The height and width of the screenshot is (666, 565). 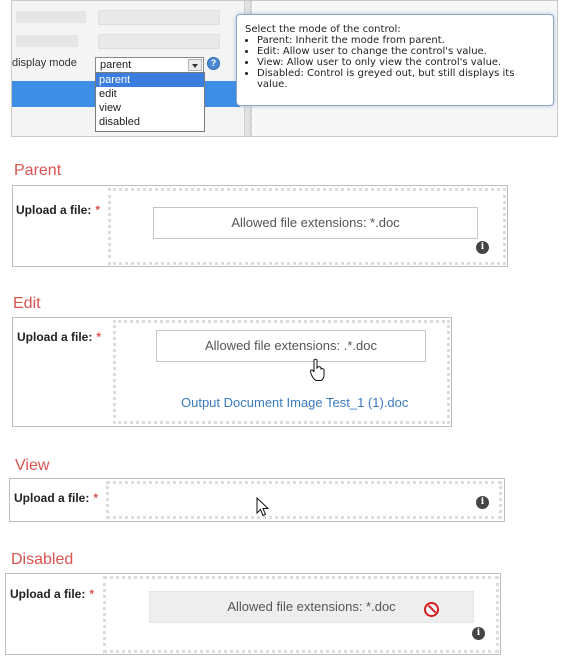 I want to click on option-edit: edit, so click(x=150, y=94).